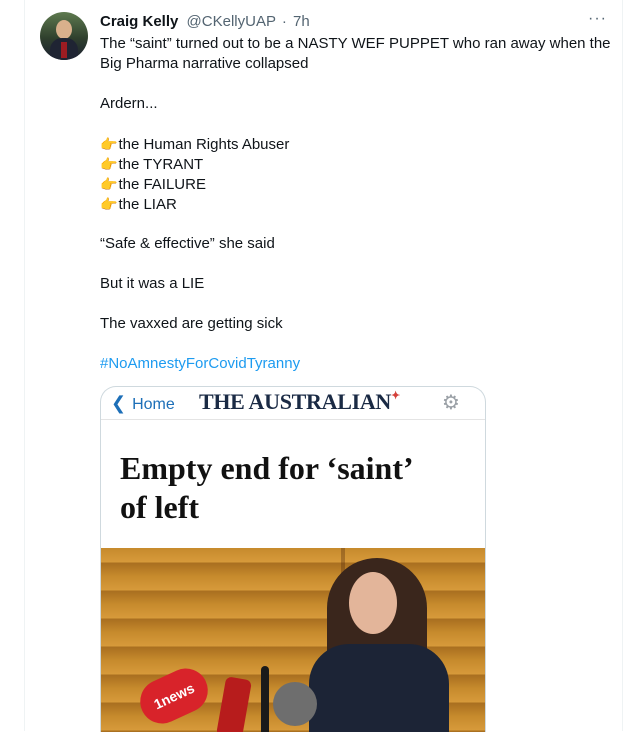 The width and height of the screenshot is (642, 732). What do you see at coordinates (161, 164) in the screenshot?
I see `list-item-text: the TYRANT` at bounding box center [161, 164].